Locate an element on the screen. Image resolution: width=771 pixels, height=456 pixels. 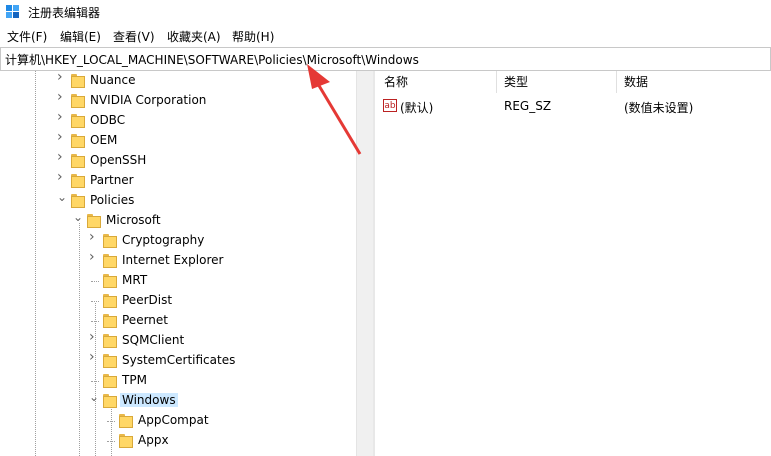
value-name: (默认) is located at coordinates (417, 108).